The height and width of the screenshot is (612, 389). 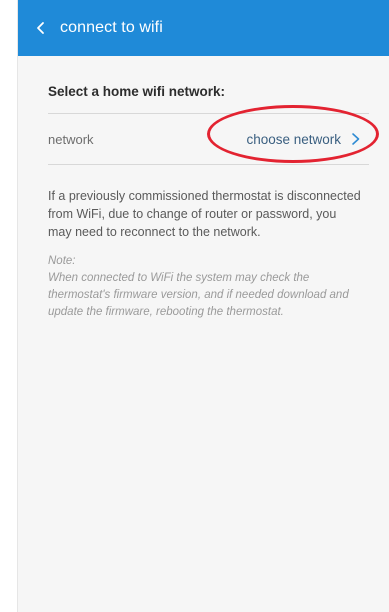 I want to click on header-bar: connect to wifi, so click(x=203, y=28).